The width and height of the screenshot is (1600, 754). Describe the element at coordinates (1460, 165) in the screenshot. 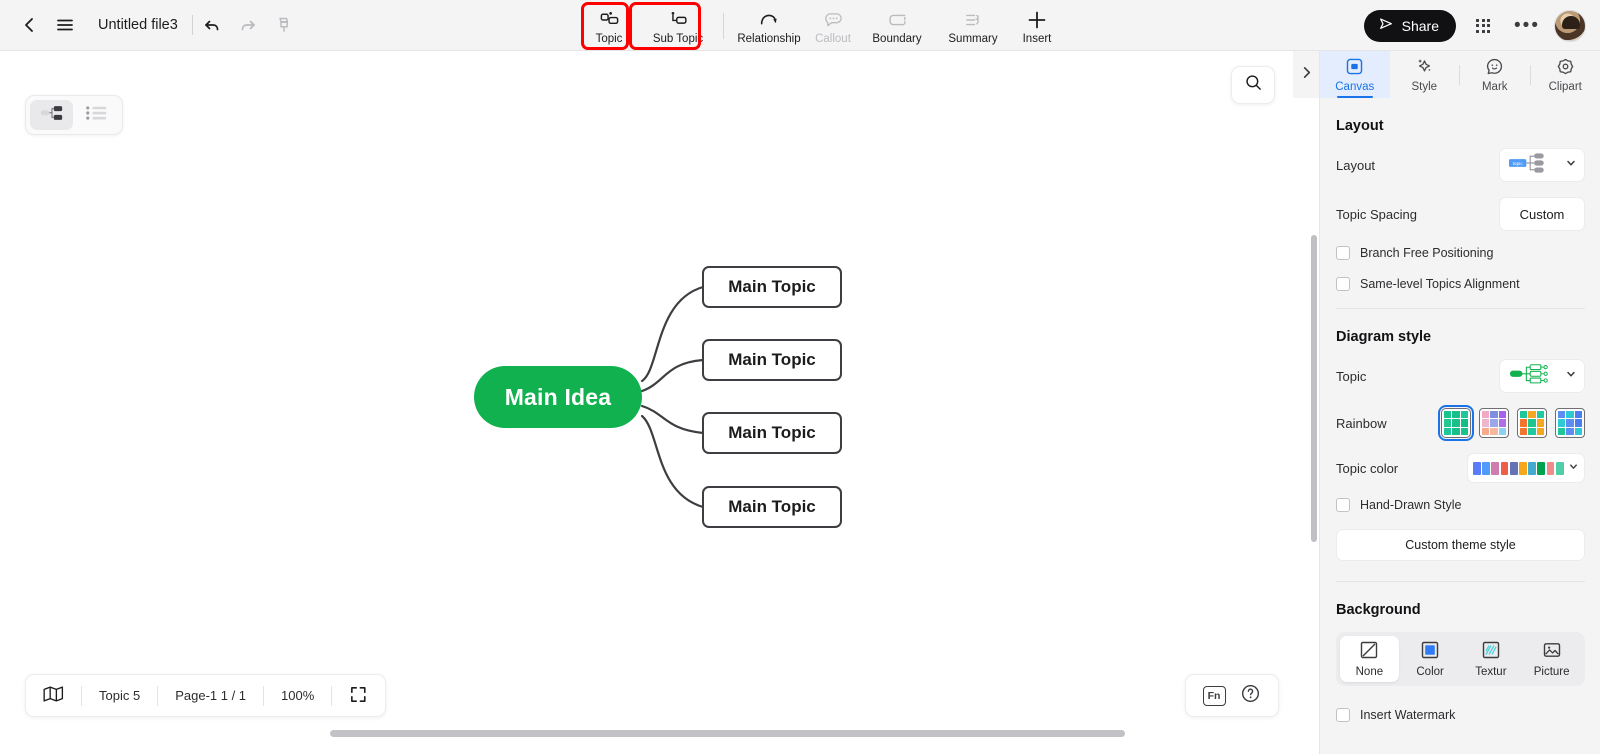

I see `layout-row: Layout topic` at that location.